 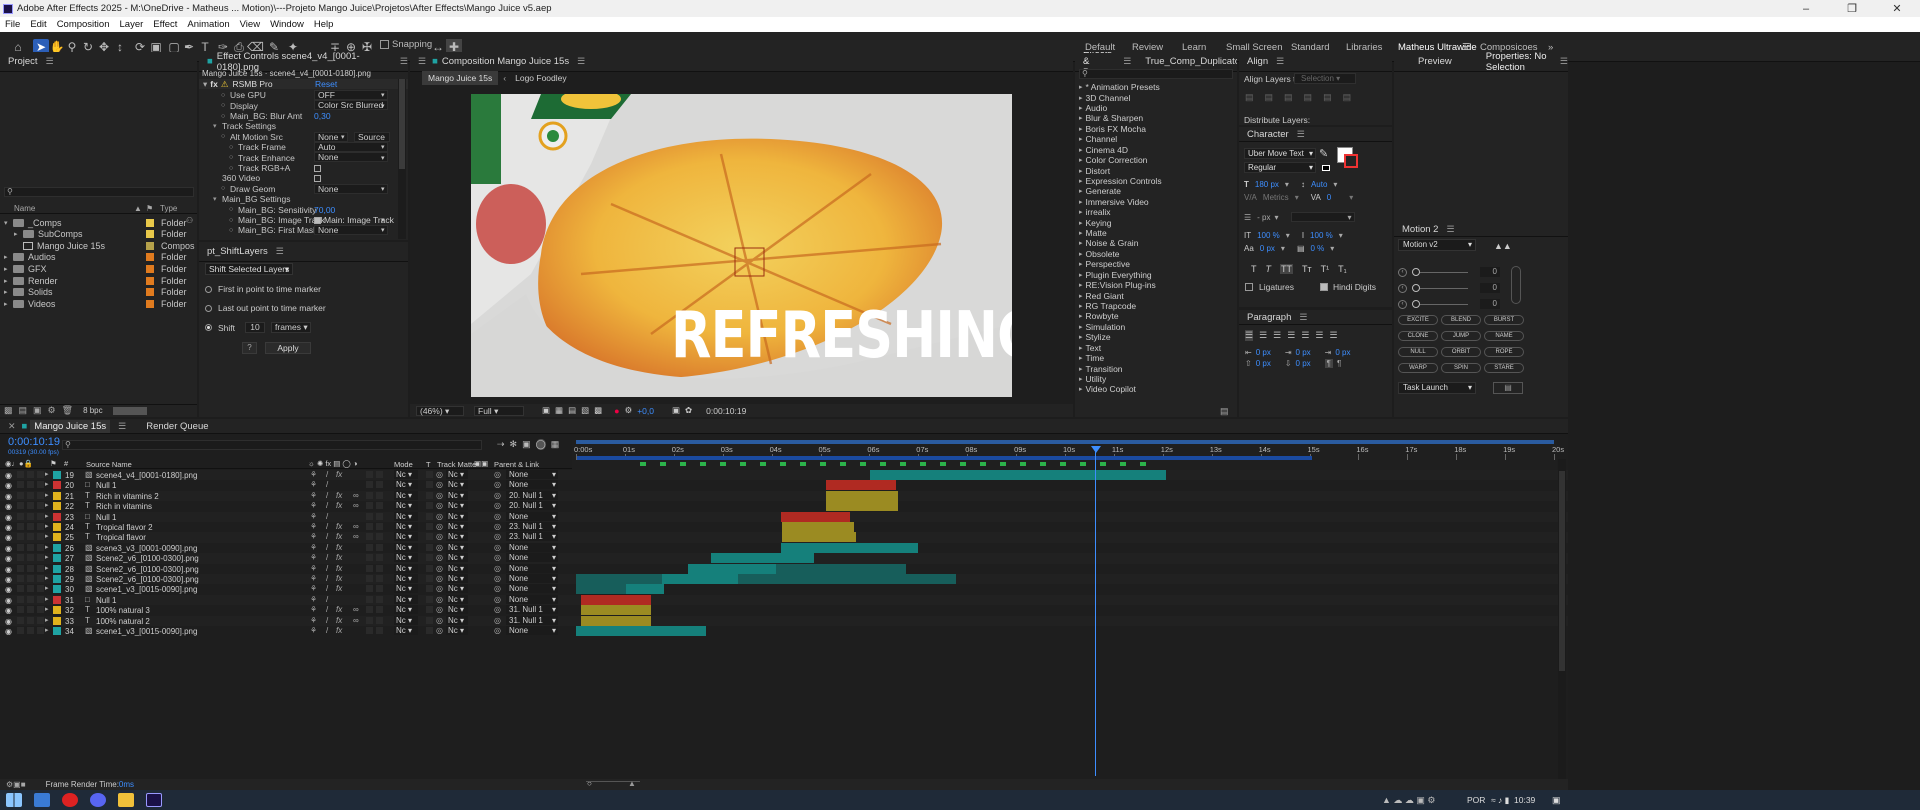 I want to click on render-options-icon: ⚙▣■, so click(x=16, y=784).